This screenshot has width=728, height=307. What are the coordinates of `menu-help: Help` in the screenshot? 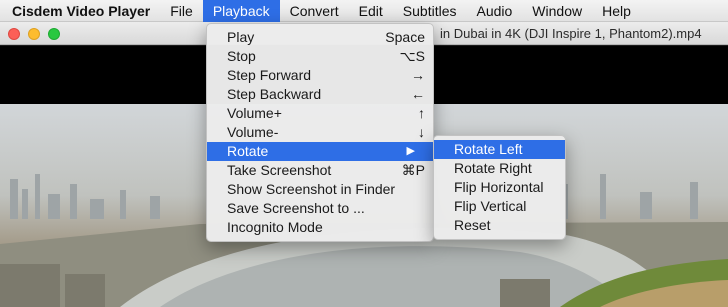 It's located at (616, 11).